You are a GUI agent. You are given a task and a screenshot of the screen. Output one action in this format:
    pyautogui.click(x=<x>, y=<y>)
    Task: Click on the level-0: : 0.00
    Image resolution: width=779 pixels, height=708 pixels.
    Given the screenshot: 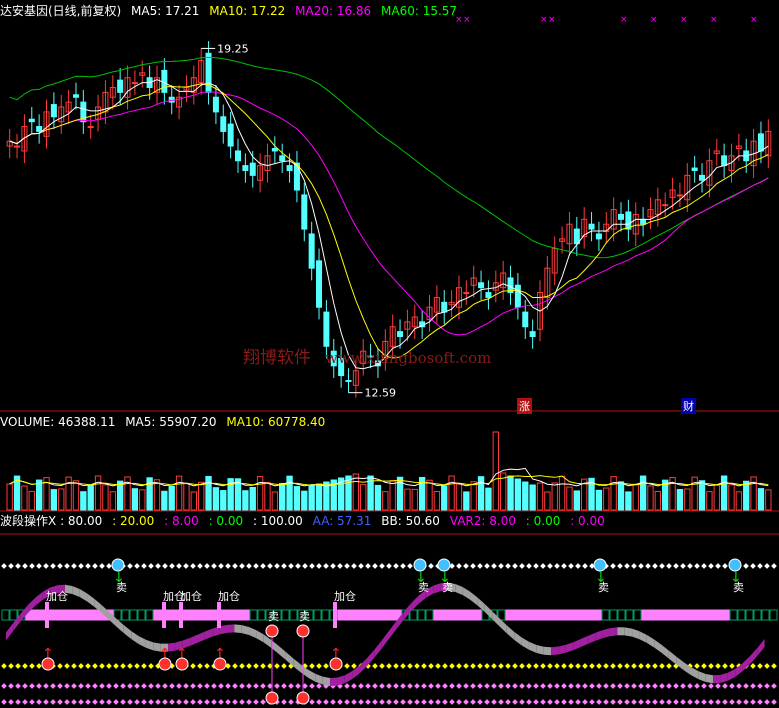 What is the action you would take?
    pyautogui.click(x=226, y=521)
    